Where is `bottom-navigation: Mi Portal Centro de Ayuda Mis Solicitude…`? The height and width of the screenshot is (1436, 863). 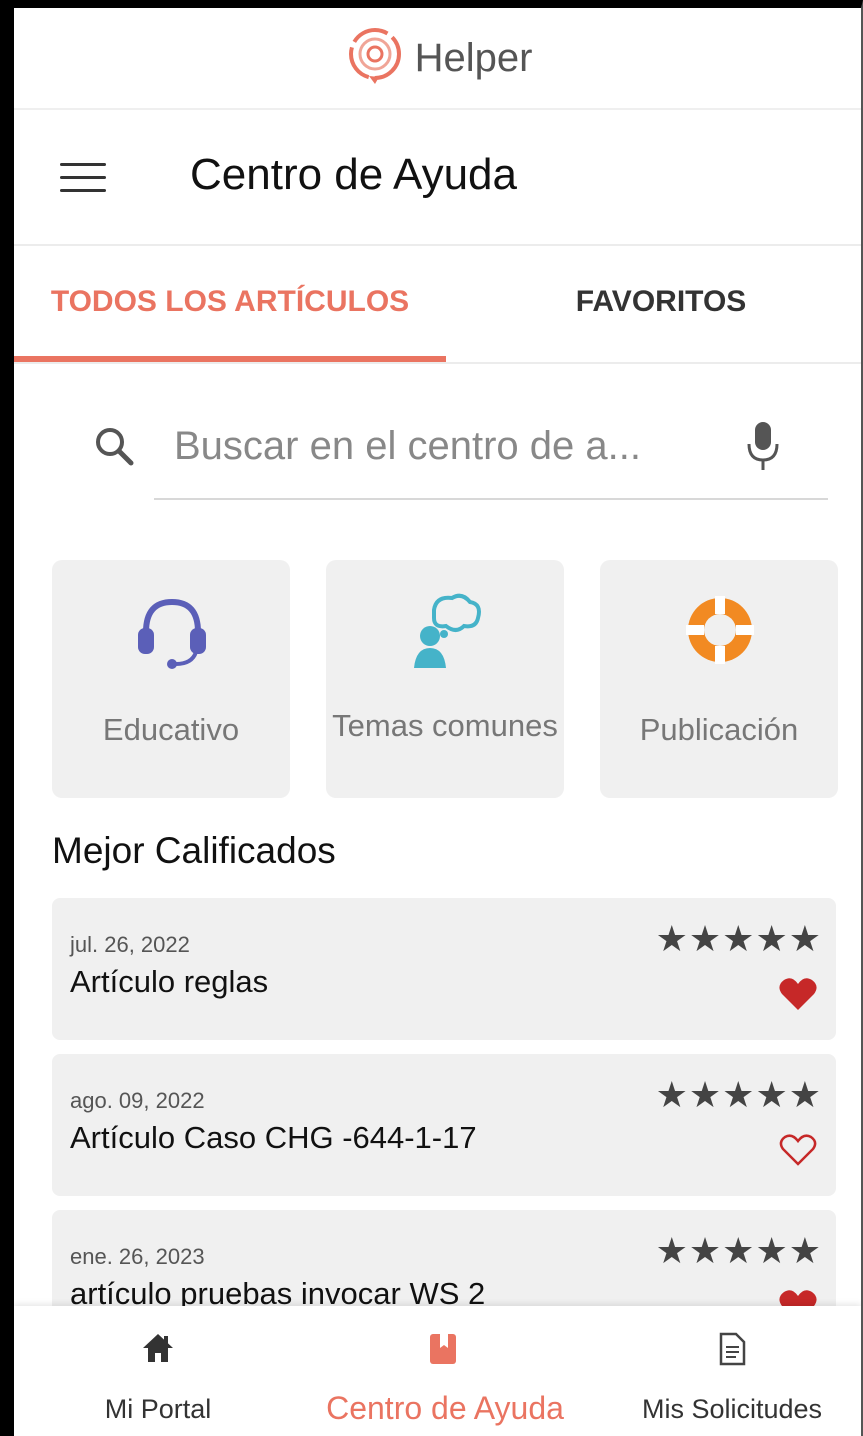
bottom-navigation: Mi Portal Centro de Ayuda Mis Solicitude… is located at coordinates (437, 1371).